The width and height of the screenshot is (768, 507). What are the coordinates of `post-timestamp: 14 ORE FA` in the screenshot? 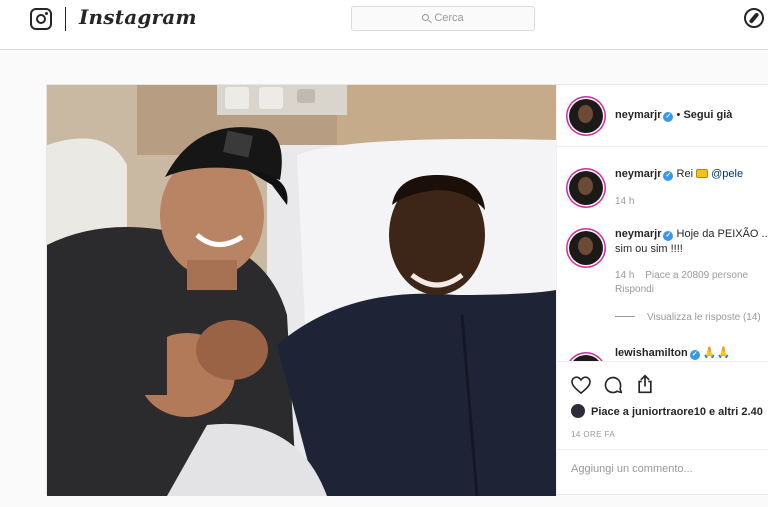 It's located at (593, 434).